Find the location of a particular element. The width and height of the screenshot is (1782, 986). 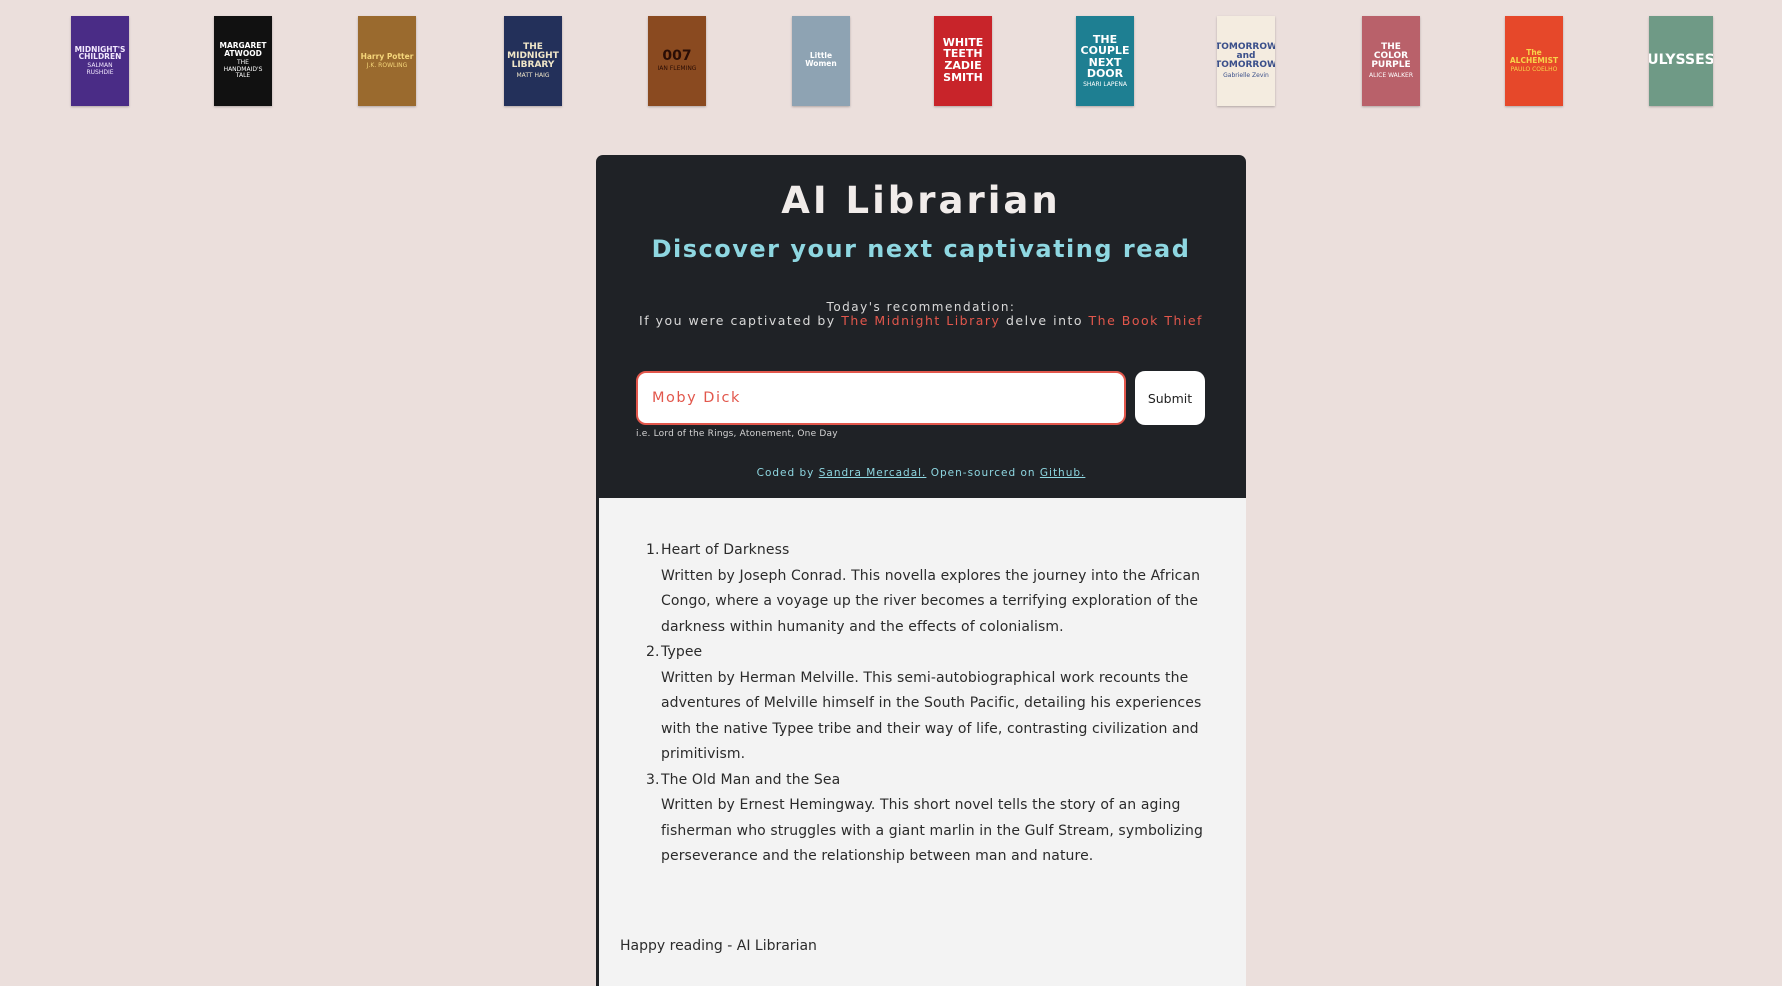

cover-author: J.K. ROWLING is located at coordinates (387, 65).